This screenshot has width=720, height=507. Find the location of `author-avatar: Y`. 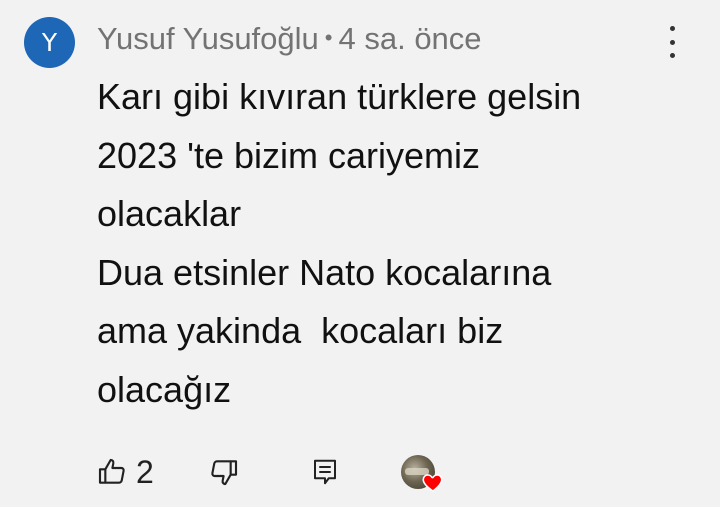

author-avatar: Y is located at coordinates (49, 42).